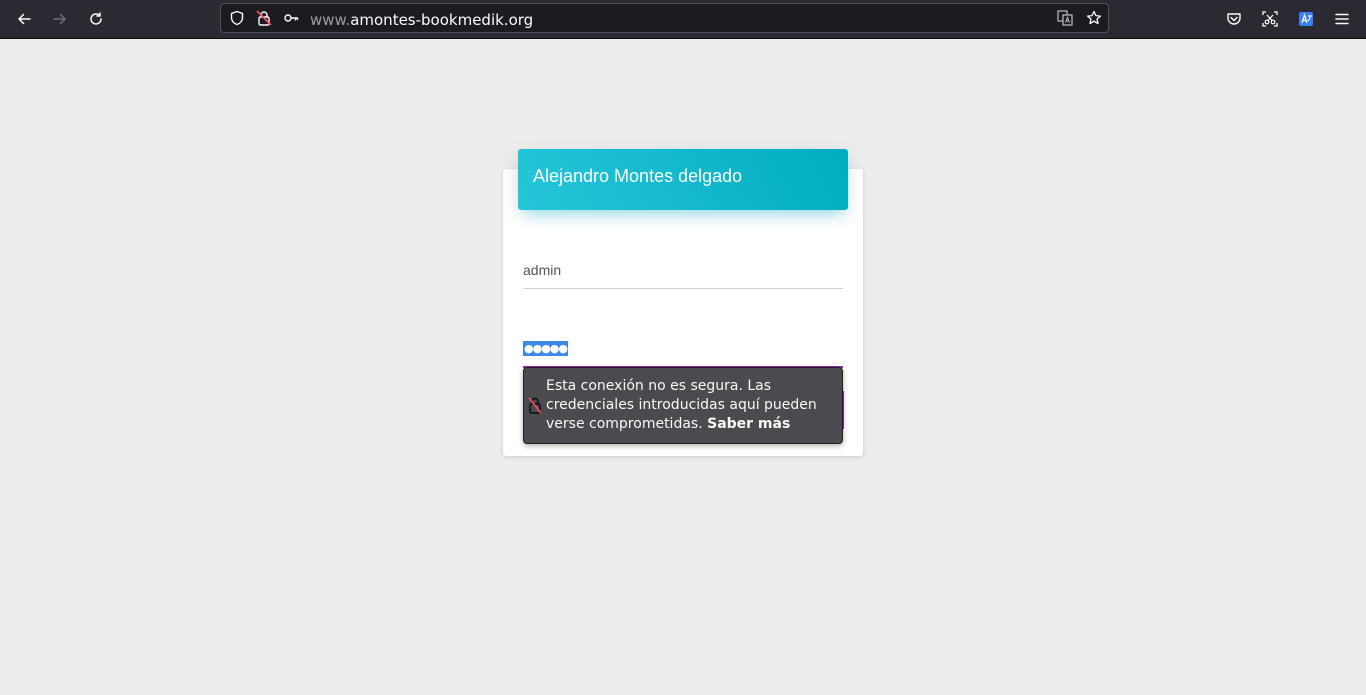 Image resolution: width=1366 pixels, height=695 pixels. What do you see at coordinates (545, 348) in the screenshot?
I see `password-value: ●●●●●` at bounding box center [545, 348].